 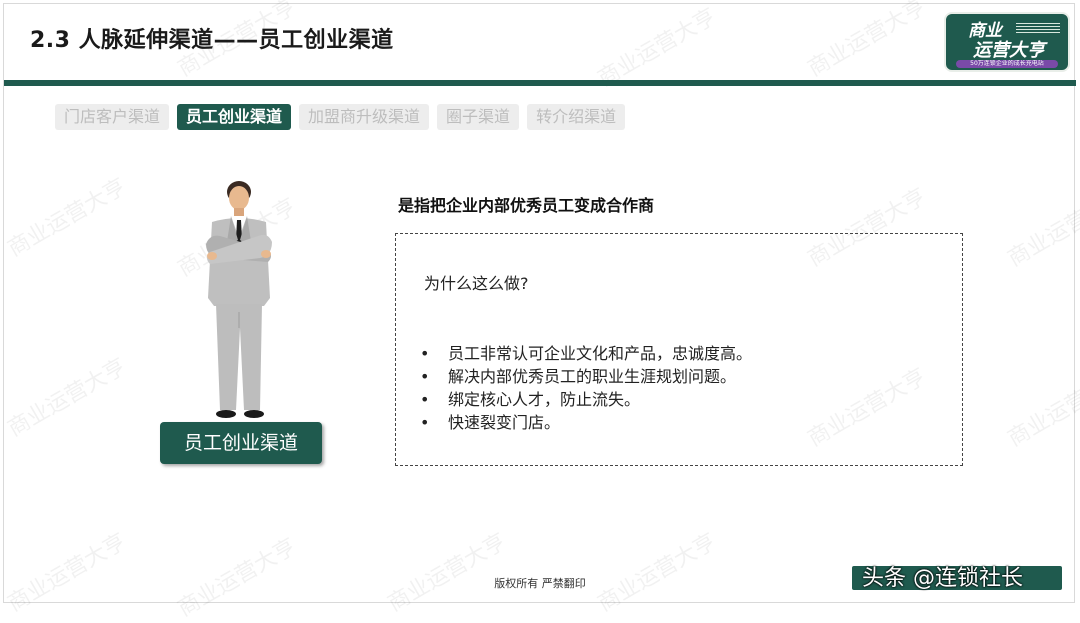 I want to click on list-item-text: 快速裂变门店。, so click(x=504, y=422).